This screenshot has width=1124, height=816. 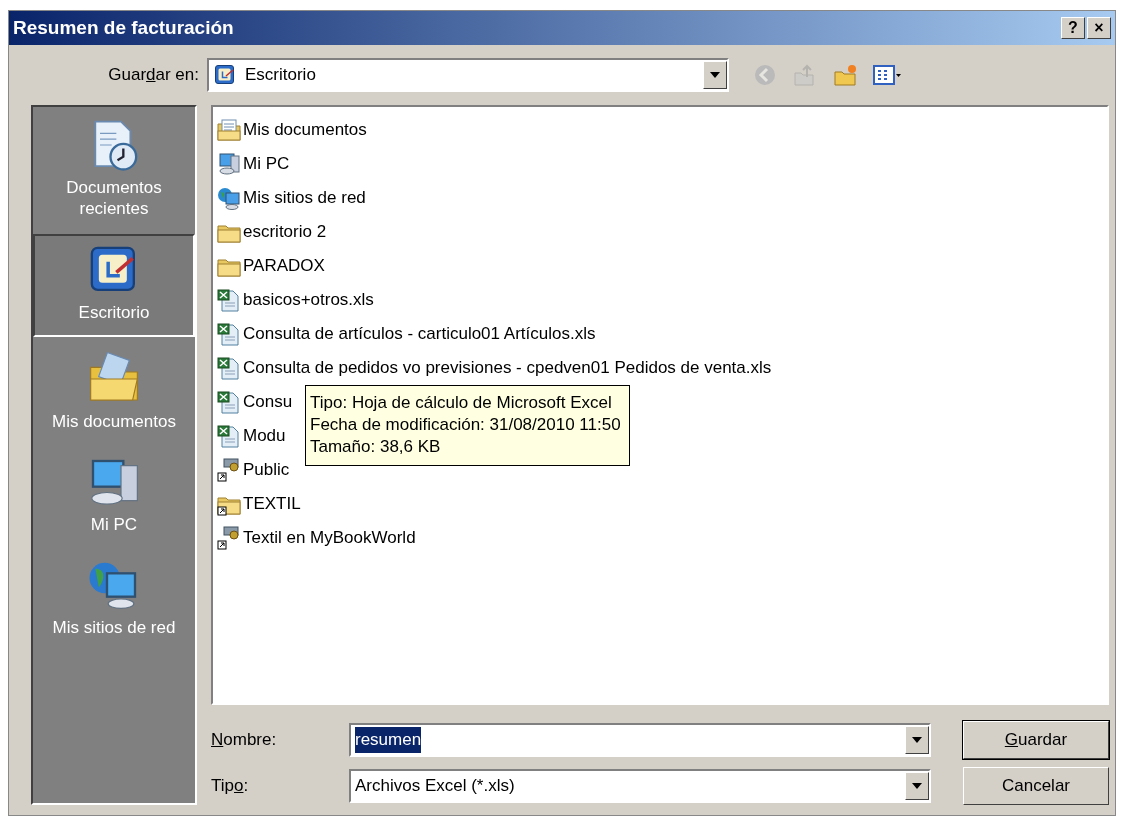 I want to click on save-in-label: Guardar en:, so click(x=153, y=75).